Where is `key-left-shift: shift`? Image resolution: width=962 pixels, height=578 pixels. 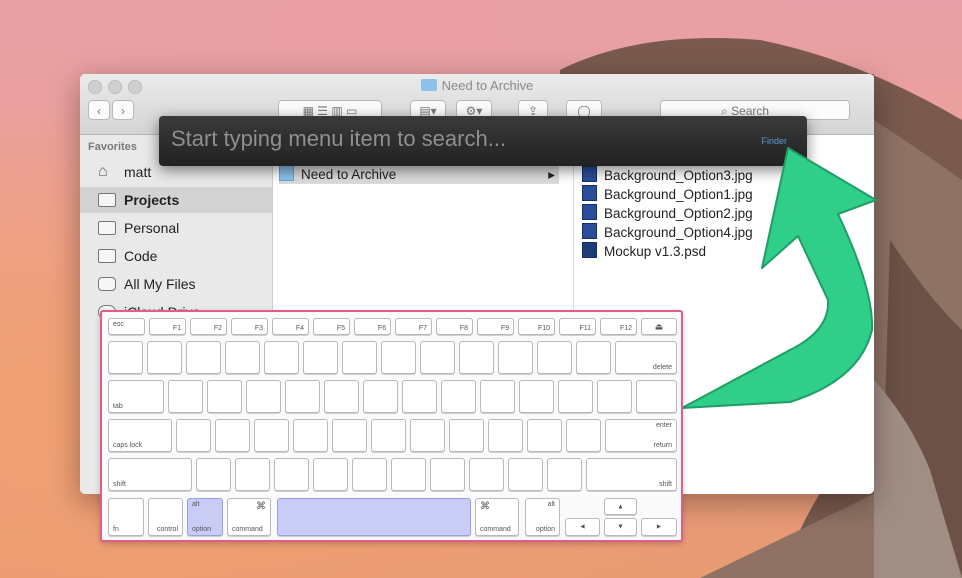
key-left-shift: shift is located at coordinates (150, 474).